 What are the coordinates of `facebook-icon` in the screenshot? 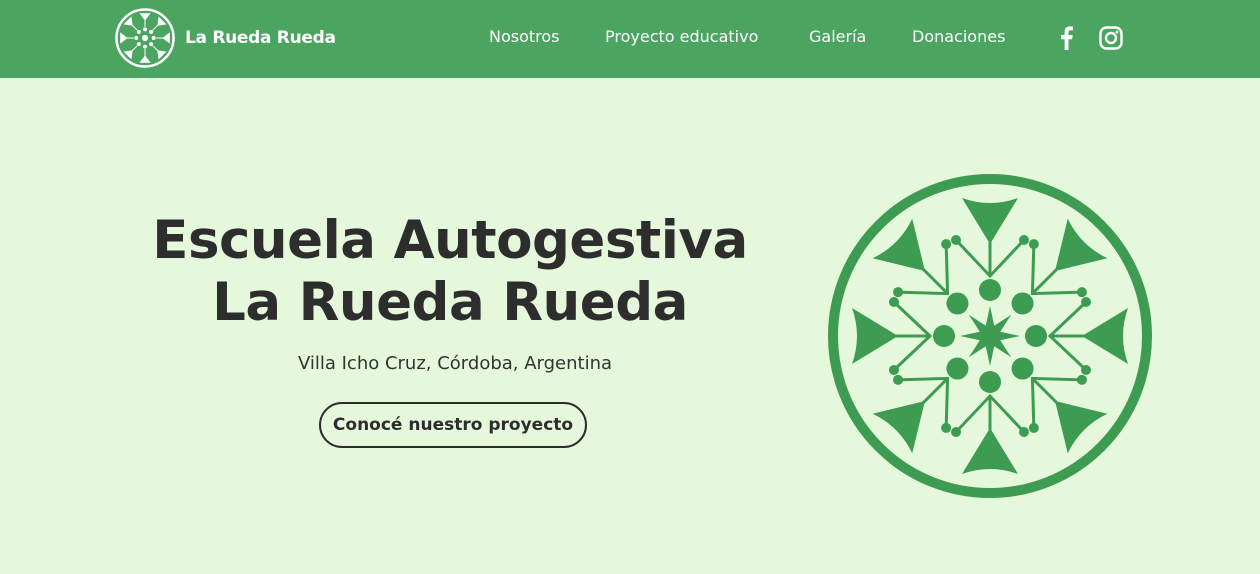 It's located at (1067, 38).